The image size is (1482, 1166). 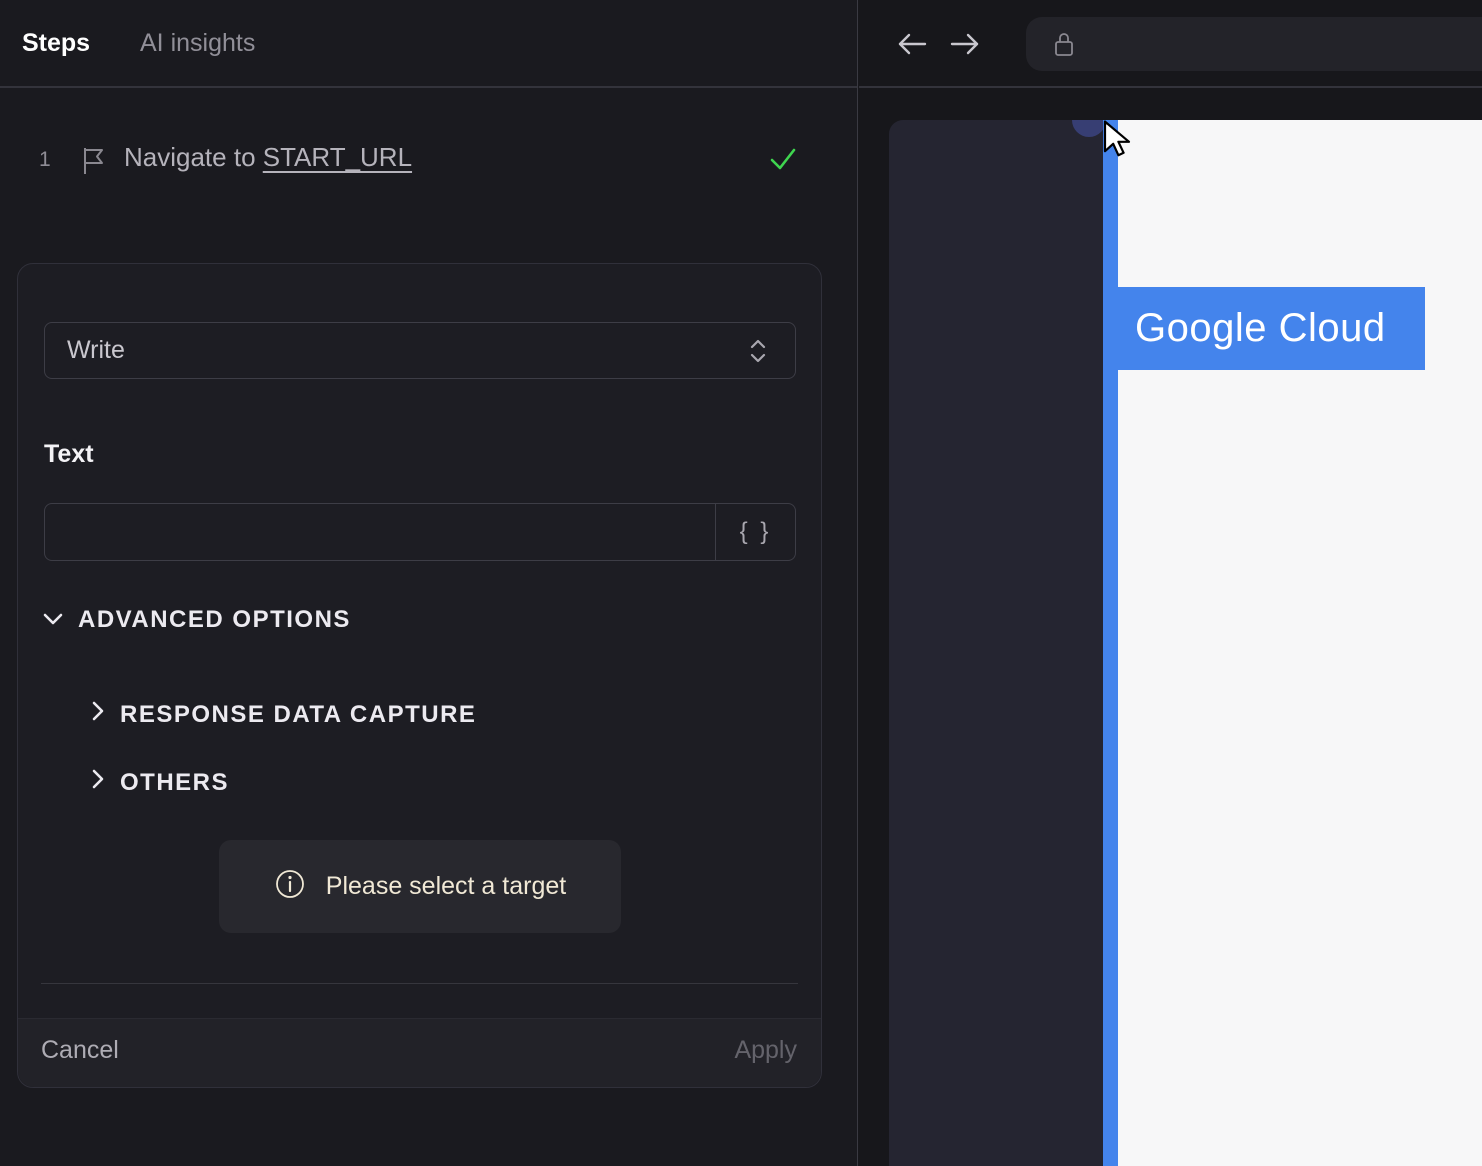 What do you see at coordinates (337, 157) in the screenshot?
I see `step-target-link: START_URL` at bounding box center [337, 157].